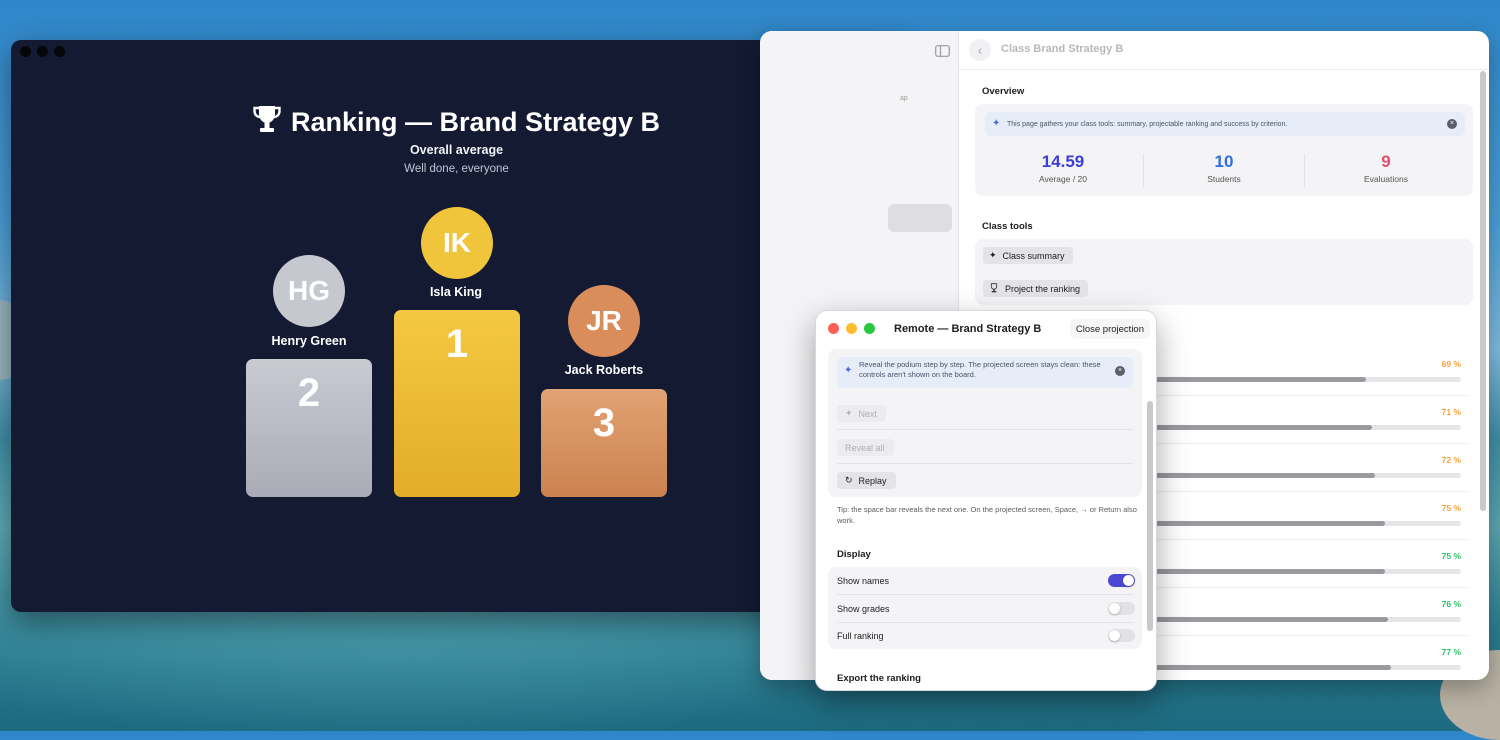  I want to click on toggle-row-show-grades: Show grades, so click(986, 608).